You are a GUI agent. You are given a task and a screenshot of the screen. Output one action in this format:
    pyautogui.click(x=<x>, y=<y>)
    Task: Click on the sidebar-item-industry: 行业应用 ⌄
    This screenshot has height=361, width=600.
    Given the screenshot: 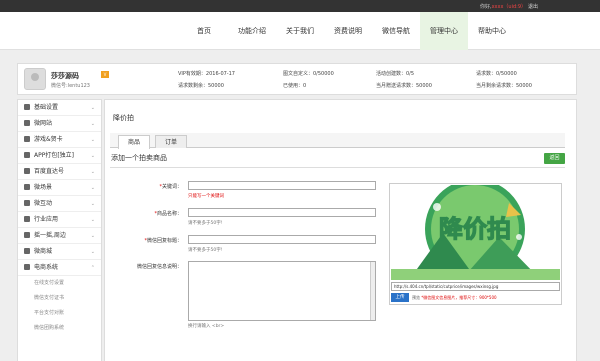 What is the action you would take?
    pyautogui.click(x=59, y=220)
    